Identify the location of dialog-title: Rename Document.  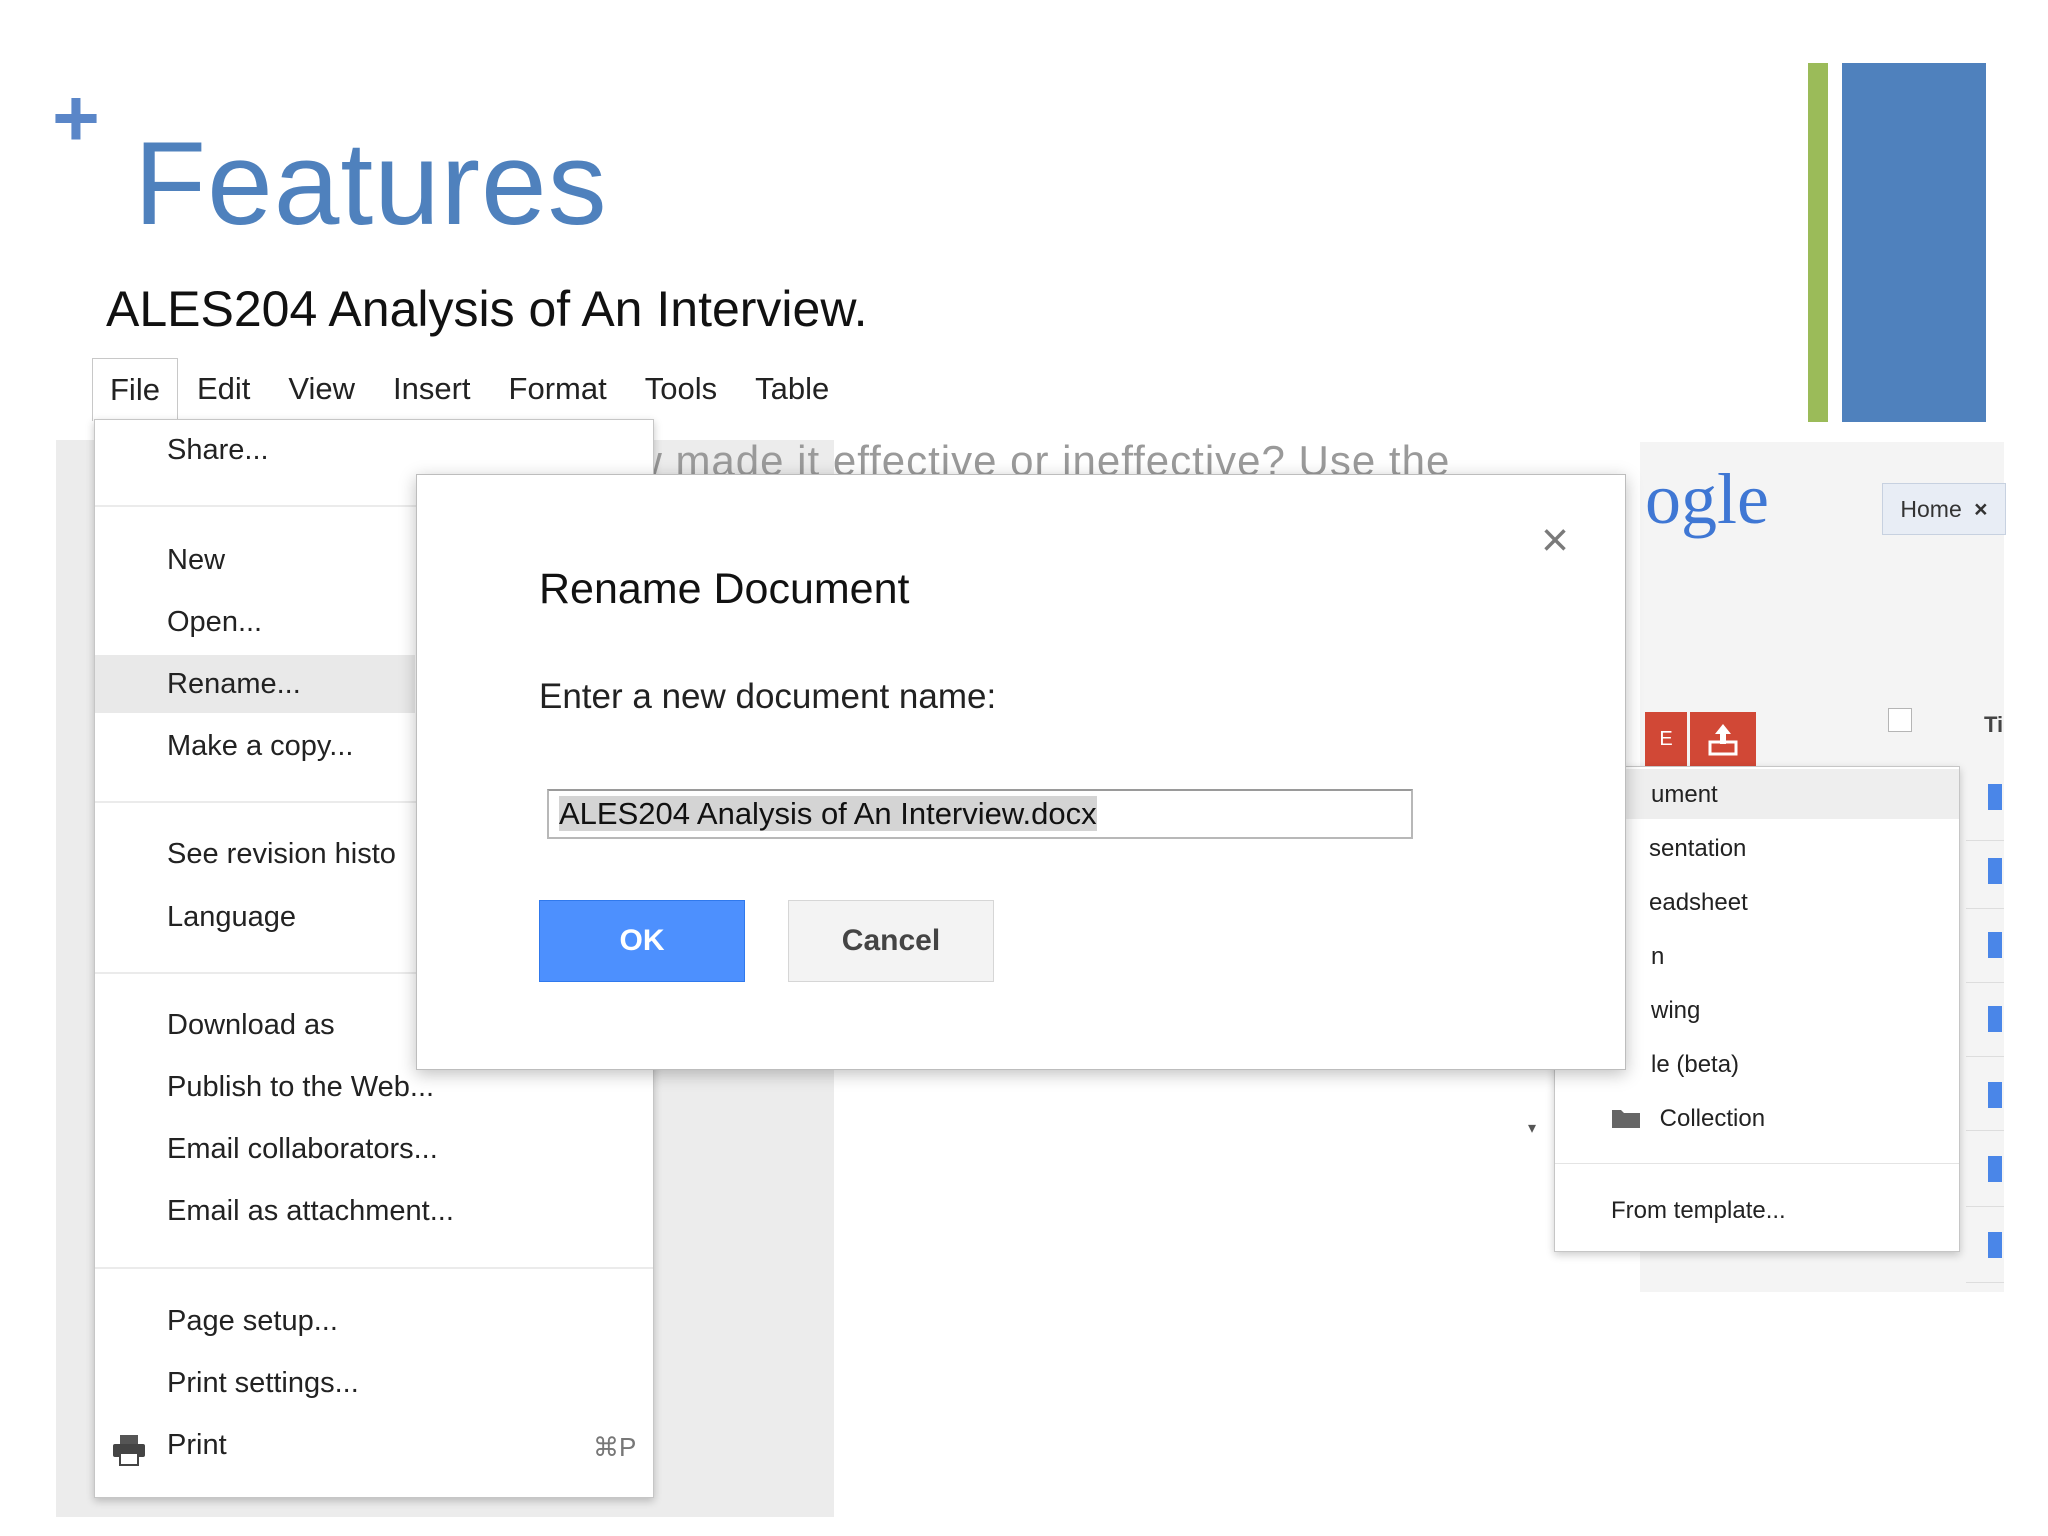
(724, 589).